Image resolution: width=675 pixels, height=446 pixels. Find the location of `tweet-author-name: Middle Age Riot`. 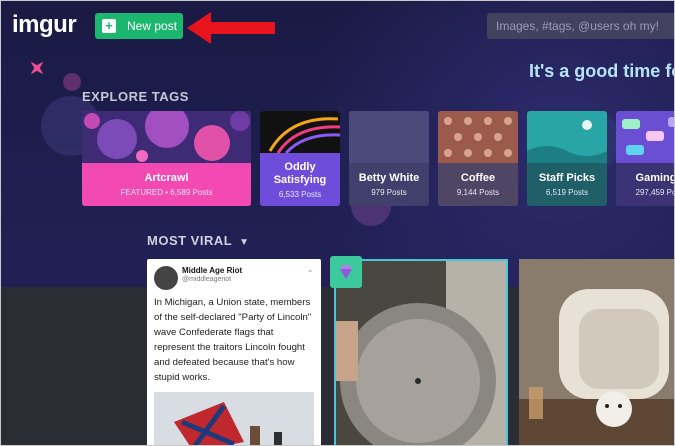

tweet-author-name: Middle Age Riot is located at coordinates (212, 270).